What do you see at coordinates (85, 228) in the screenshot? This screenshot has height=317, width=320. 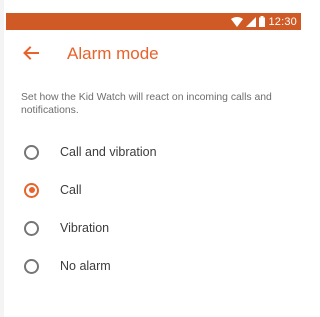 I see `option-label: Vibration` at bounding box center [85, 228].